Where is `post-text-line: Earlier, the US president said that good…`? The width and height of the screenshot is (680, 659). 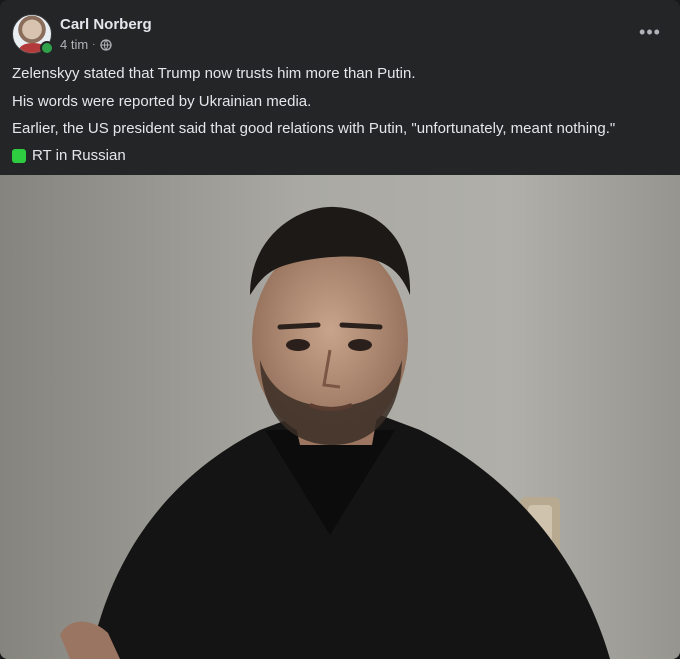
post-text-line: Earlier, the US president said that good… is located at coordinates (314, 128).